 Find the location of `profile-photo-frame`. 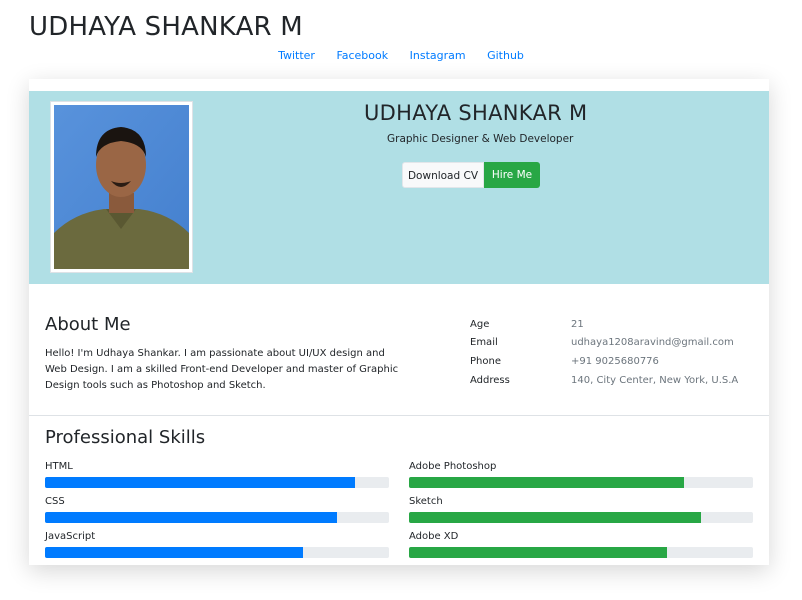

profile-photo-frame is located at coordinates (121, 187).